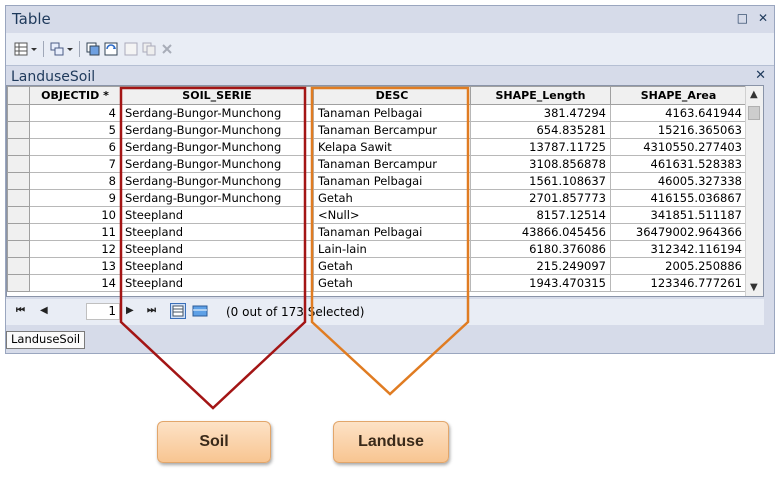 The height and width of the screenshot is (477, 781). I want to click on select-by-attributes-icon, so click(93, 49).